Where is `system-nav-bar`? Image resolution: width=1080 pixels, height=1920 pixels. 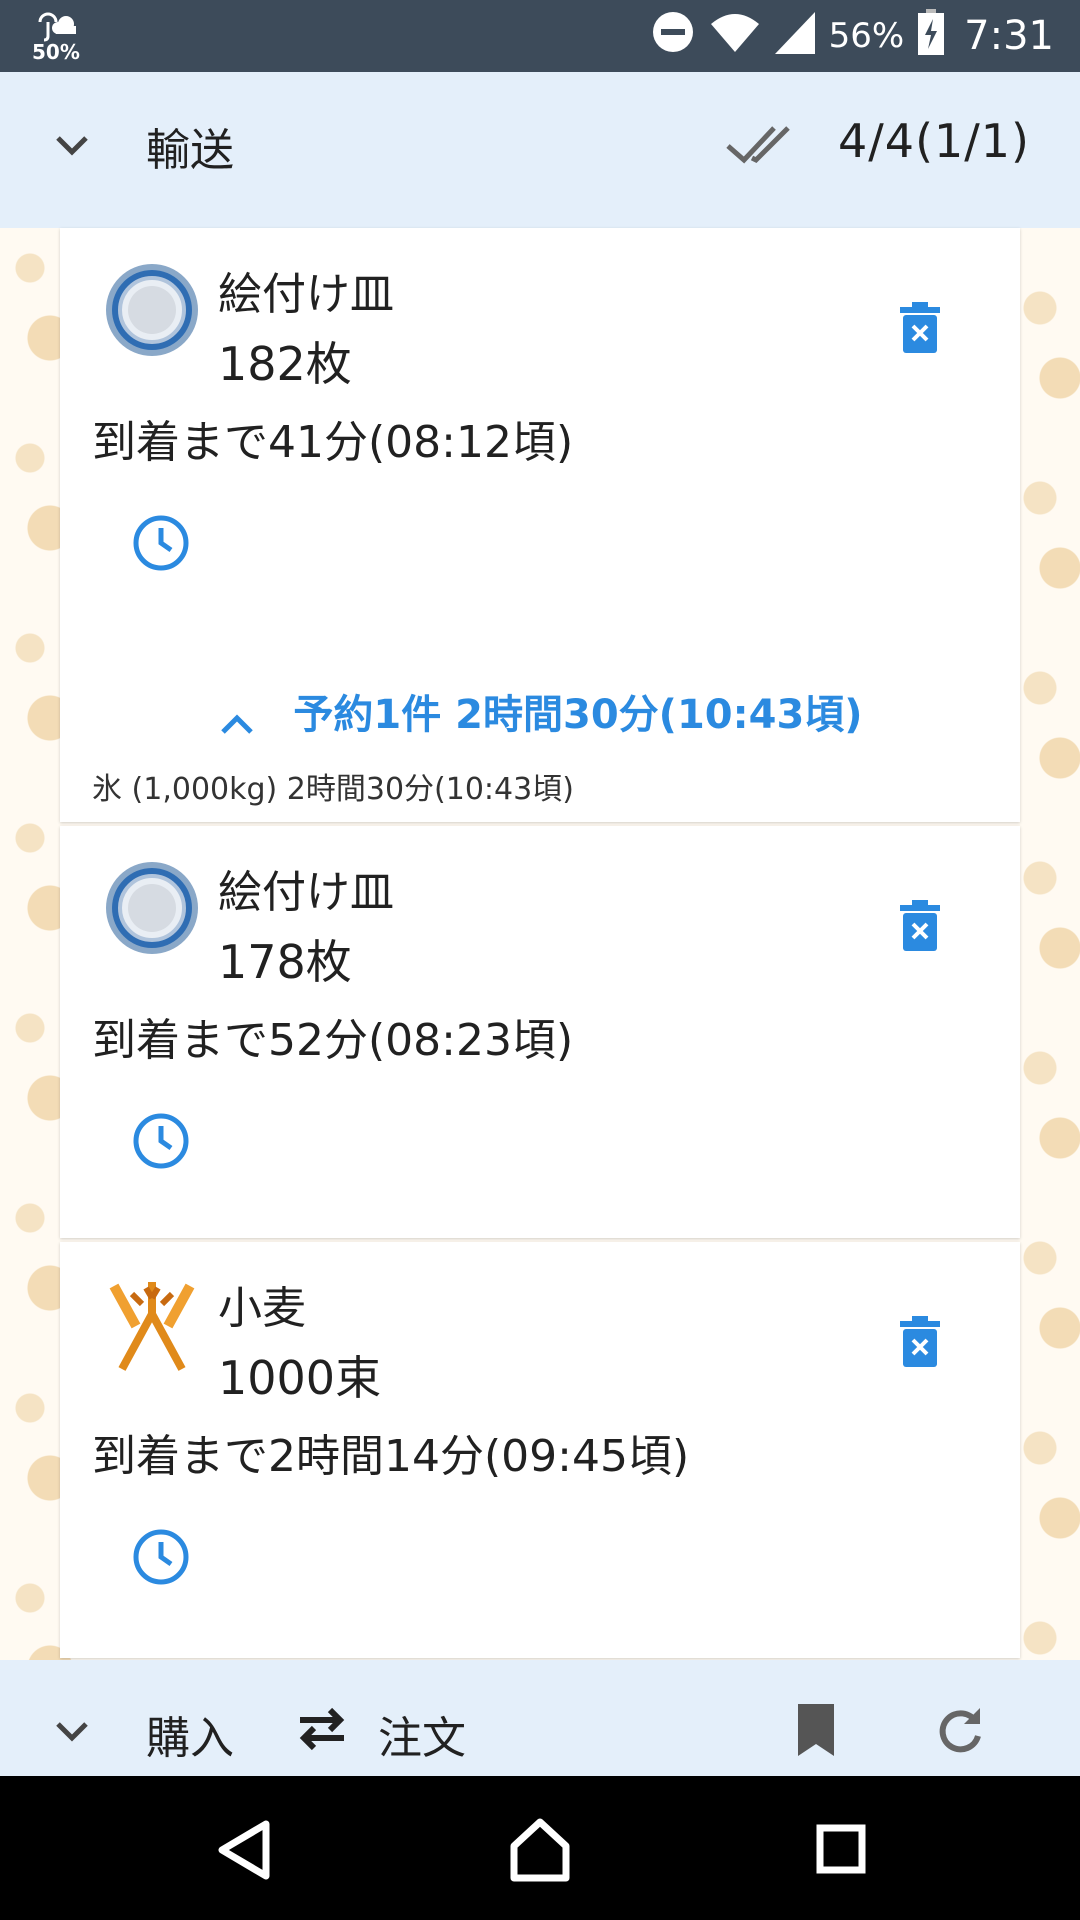 system-nav-bar is located at coordinates (540, 1848).